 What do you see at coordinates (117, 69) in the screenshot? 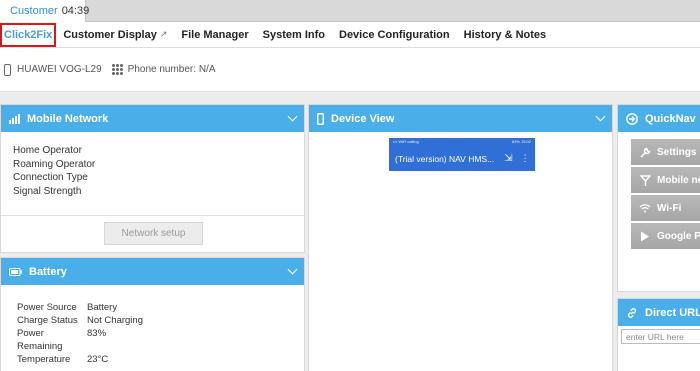
I see `dialpad-icon` at bounding box center [117, 69].